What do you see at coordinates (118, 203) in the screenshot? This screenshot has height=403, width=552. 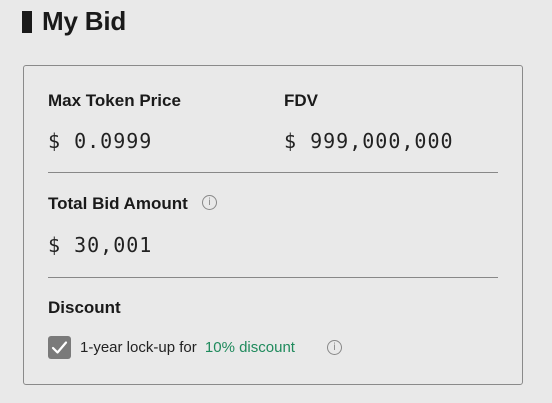 I see `total-bid-label: Total Bid Amount` at bounding box center [118, 203].